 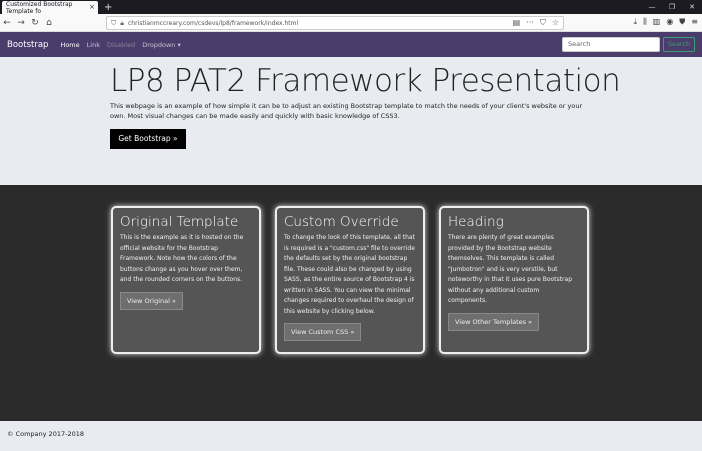 What do you see at coordinates (476, 222) in the screenshot?
I see `card-title: Heading` at bounding box center [476, 222].